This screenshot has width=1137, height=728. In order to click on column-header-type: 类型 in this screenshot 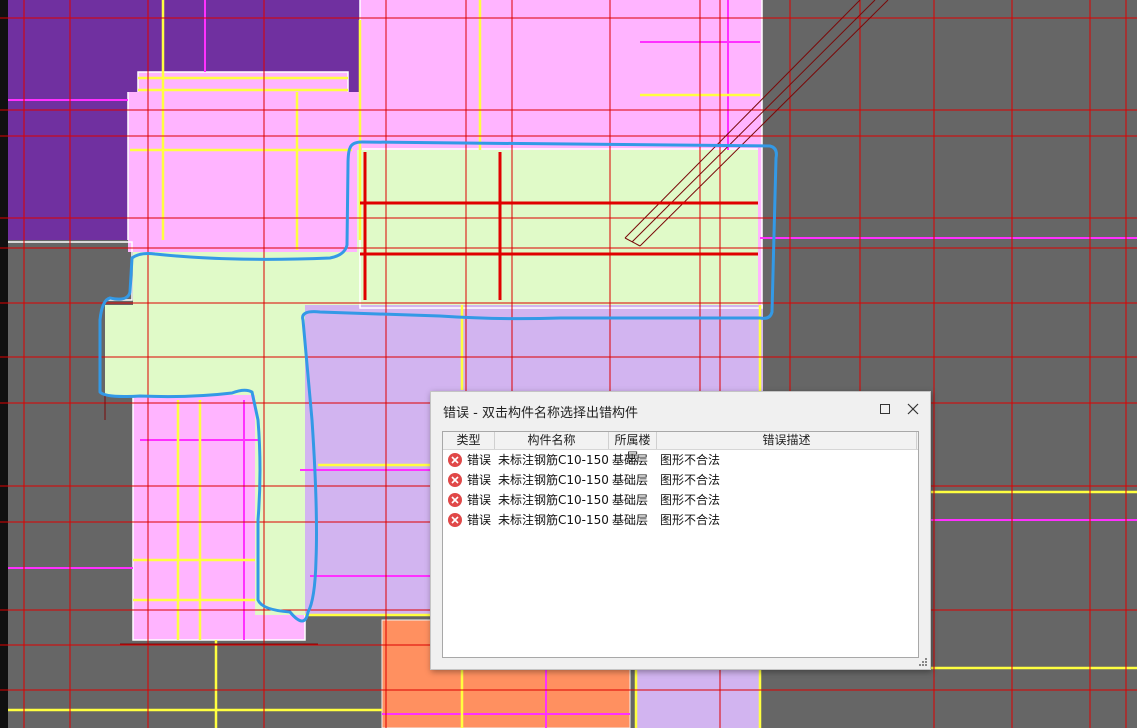, I will do `click(469, 440)`.